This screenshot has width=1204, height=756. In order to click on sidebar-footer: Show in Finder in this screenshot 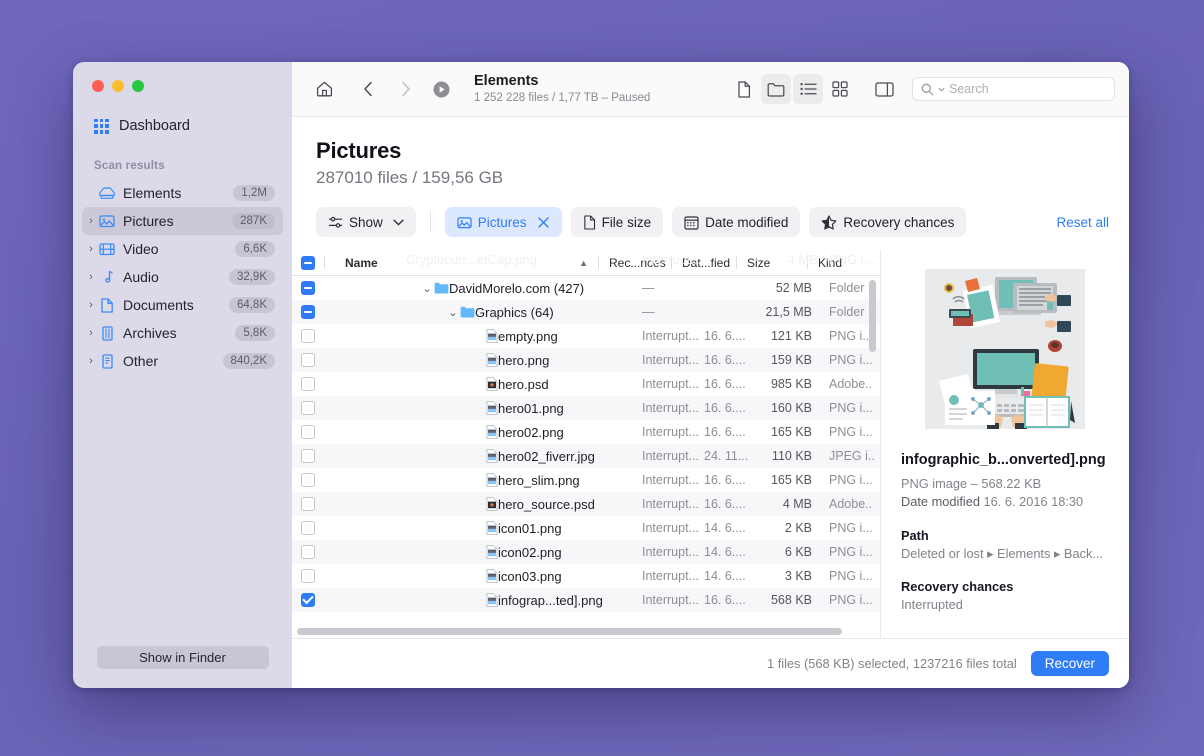, I will do `click(182, 667)`.